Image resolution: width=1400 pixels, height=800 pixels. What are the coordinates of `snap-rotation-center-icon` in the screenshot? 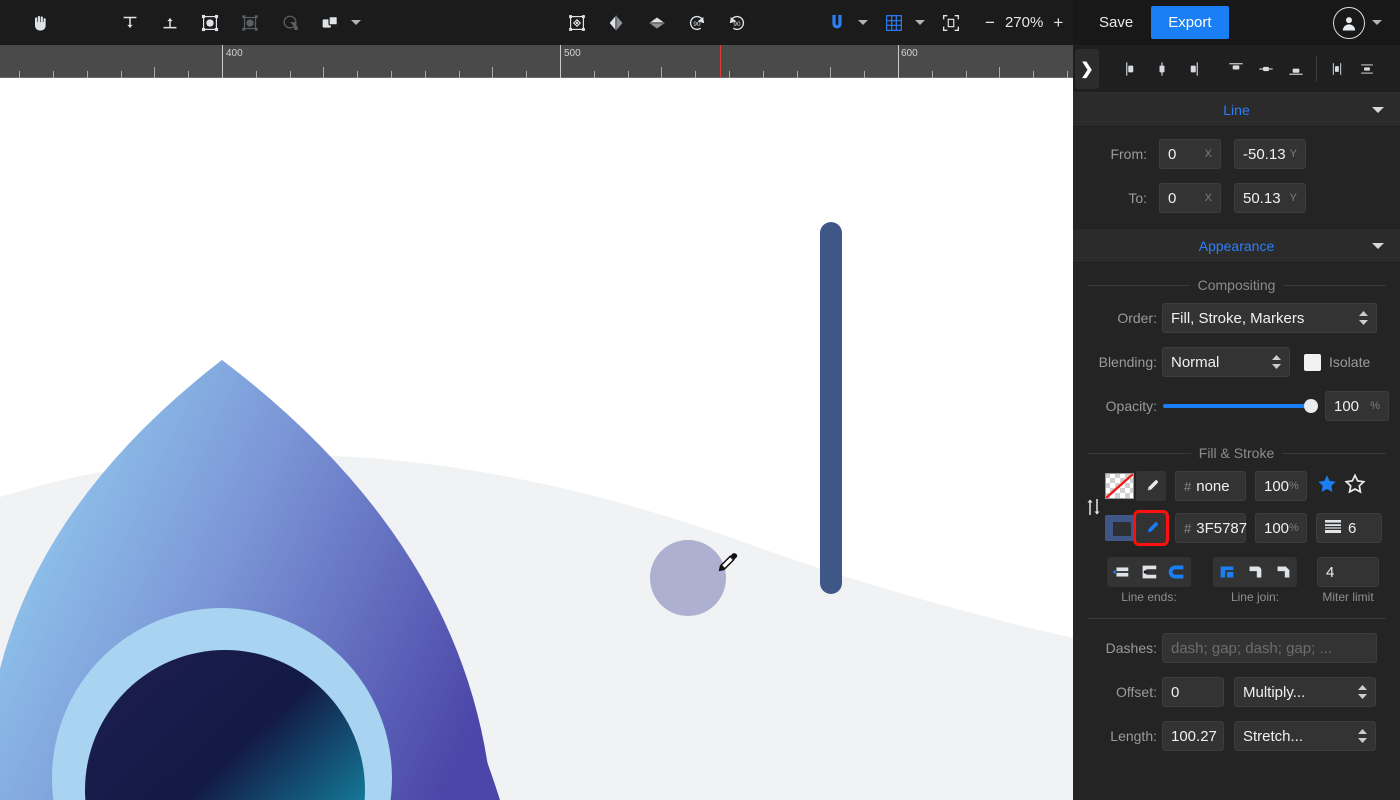 It's located at (290, 23).